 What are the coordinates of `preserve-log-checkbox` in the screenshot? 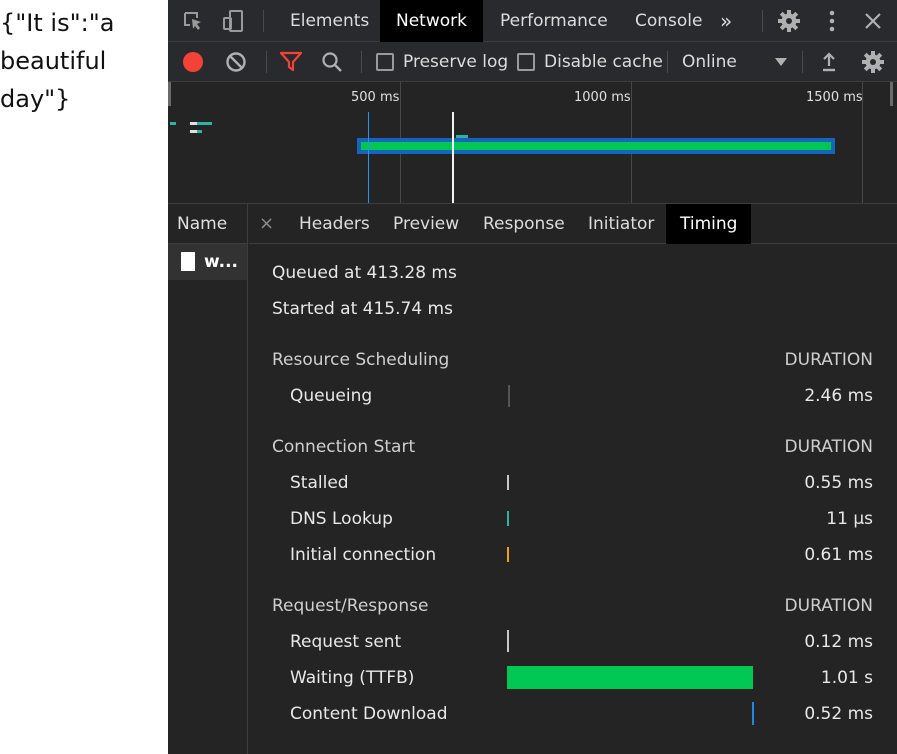 It's located at (385, 62).